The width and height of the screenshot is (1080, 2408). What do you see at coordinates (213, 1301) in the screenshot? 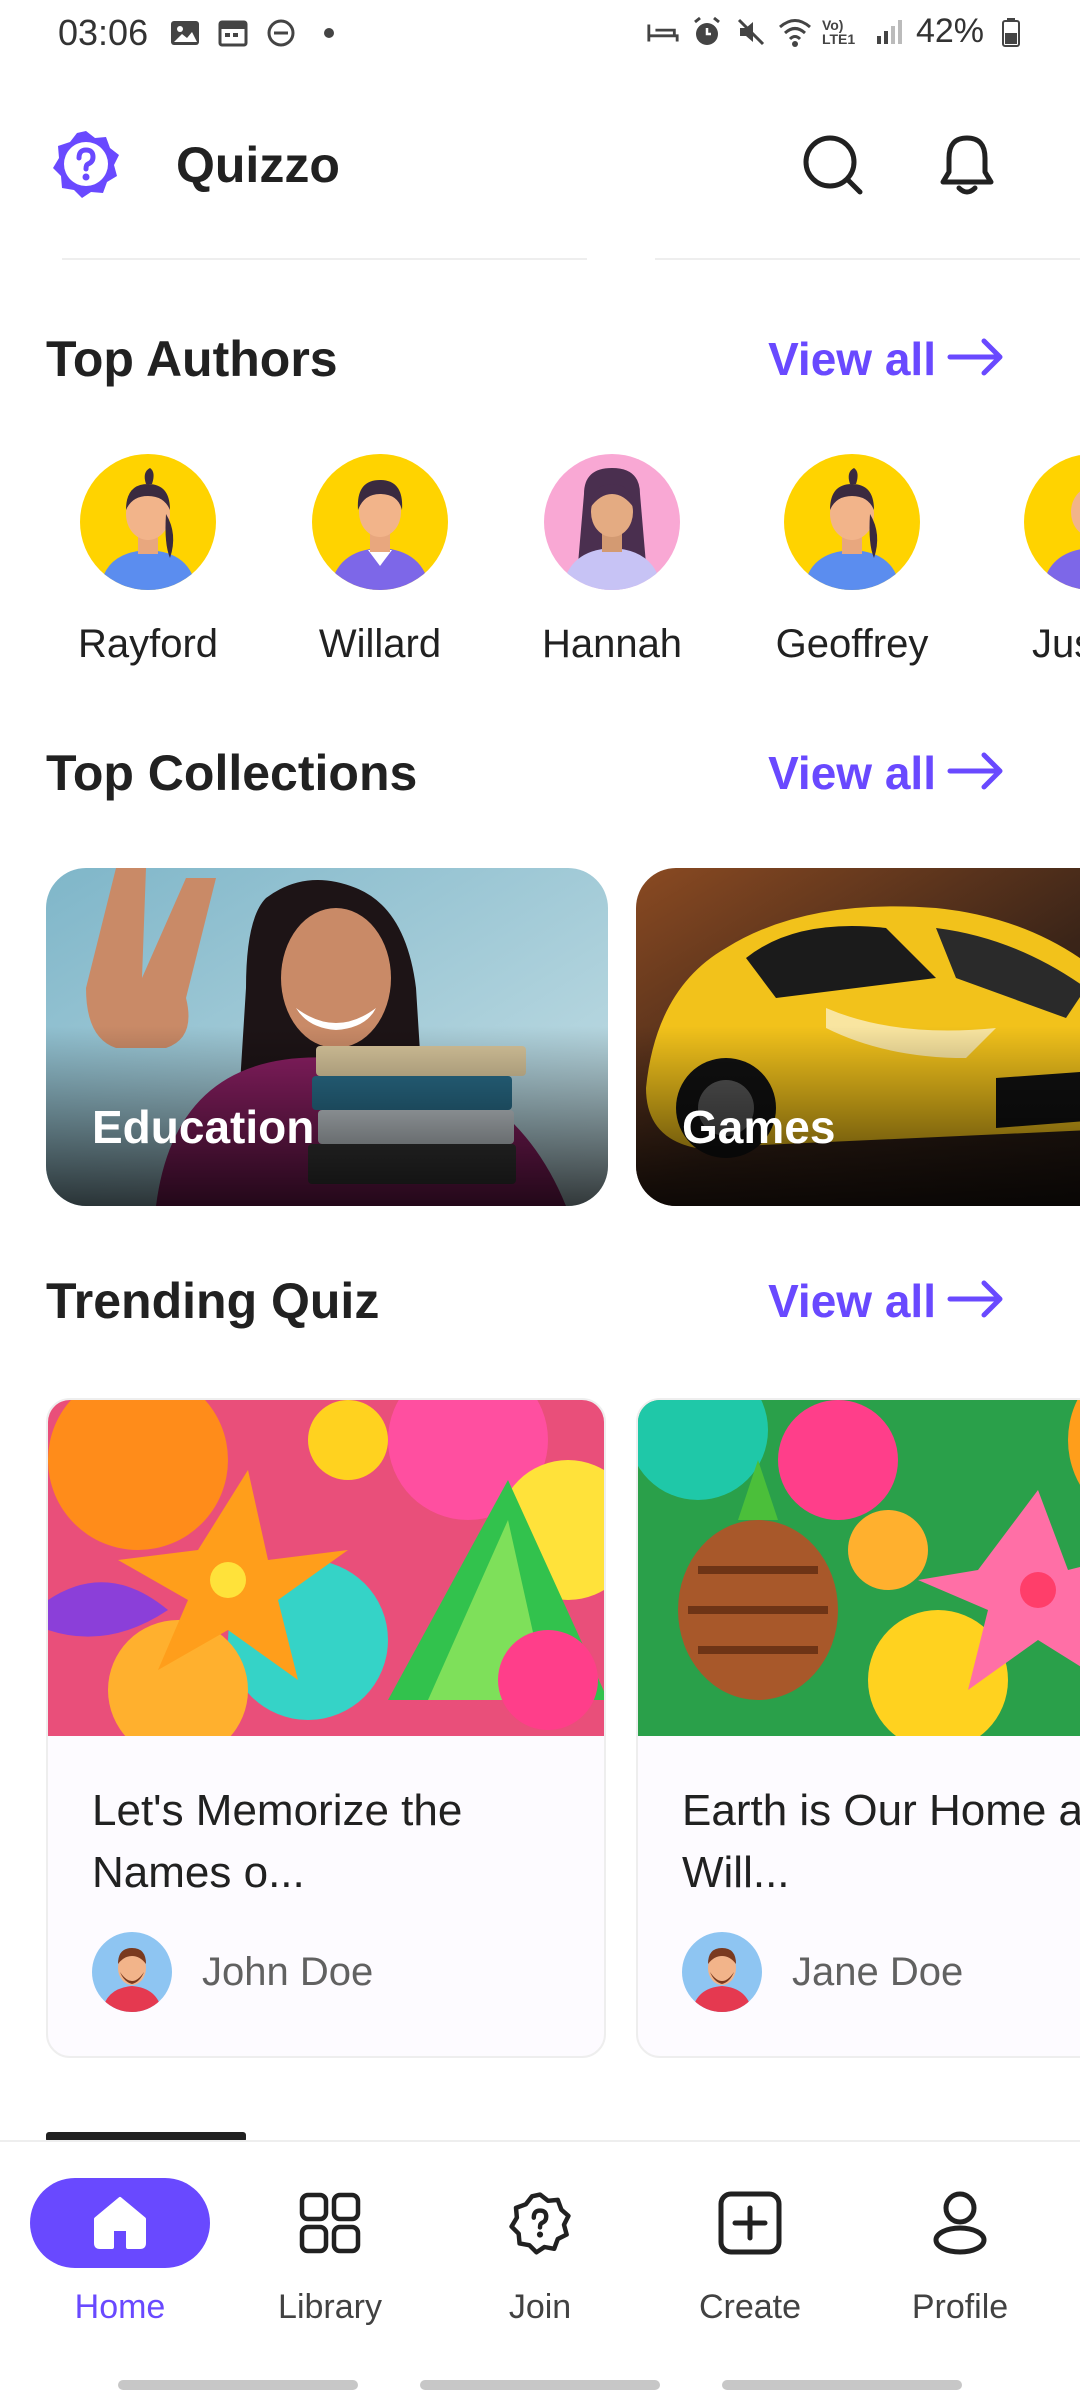
I see `section-title: Trending Quiz` at bounding box center [213, 1301].